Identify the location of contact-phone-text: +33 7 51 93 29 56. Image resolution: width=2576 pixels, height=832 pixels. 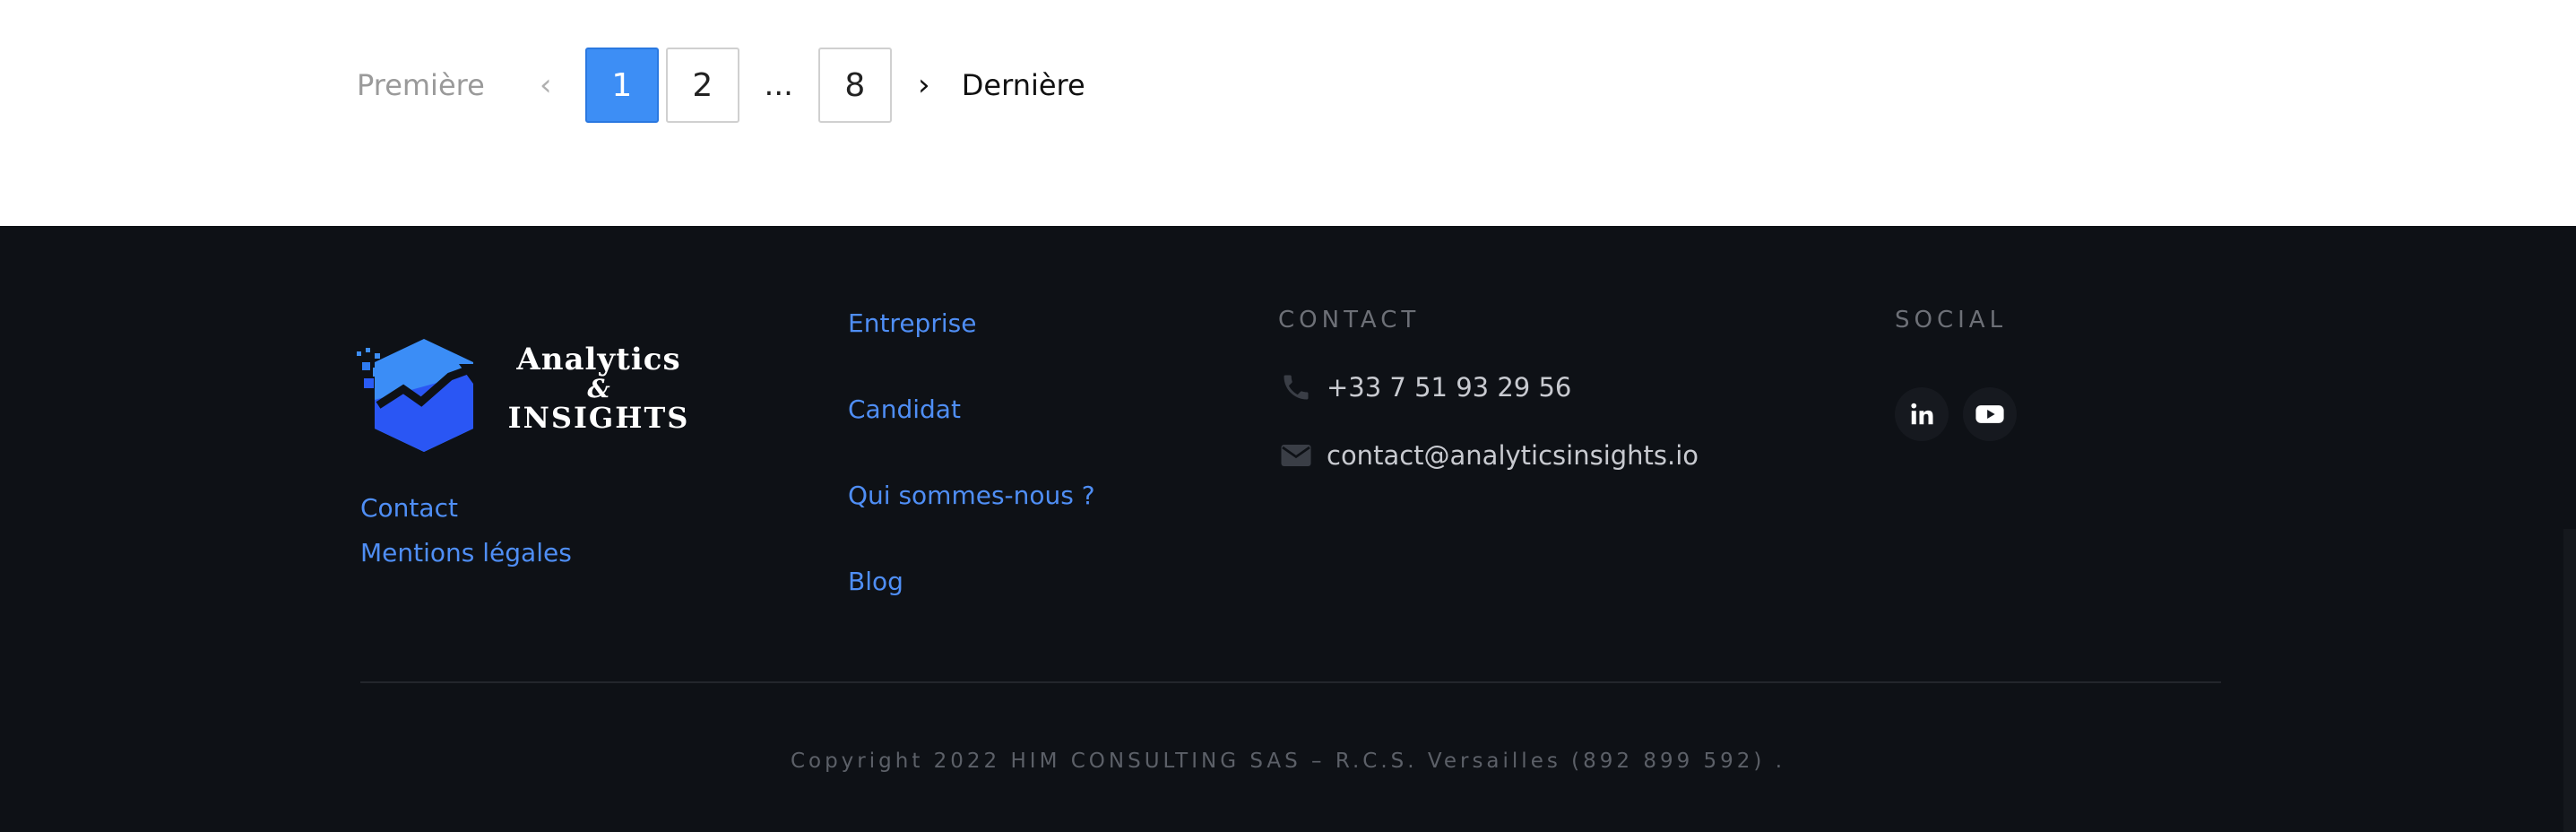
(1449, 387).